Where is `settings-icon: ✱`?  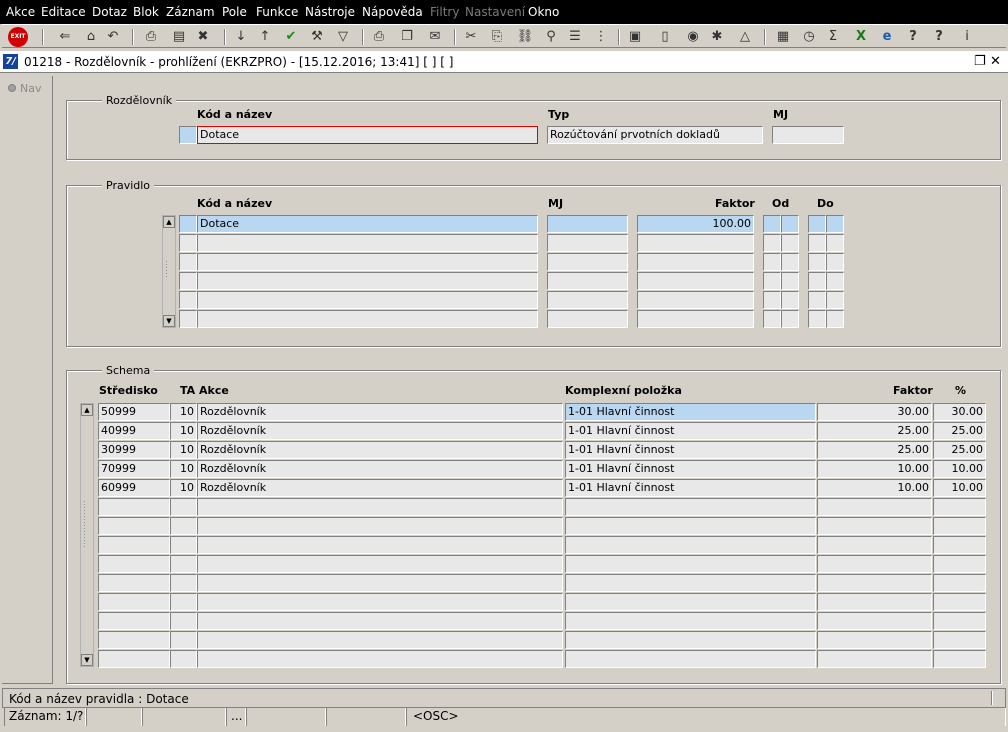 settings-icon: ✱ is located at coordinates (717, 37).